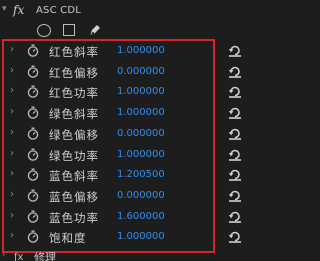 This screenshot has height=261, width=320. I want to click on param-row: › 红色功率 1.000000, so click(121, 92).